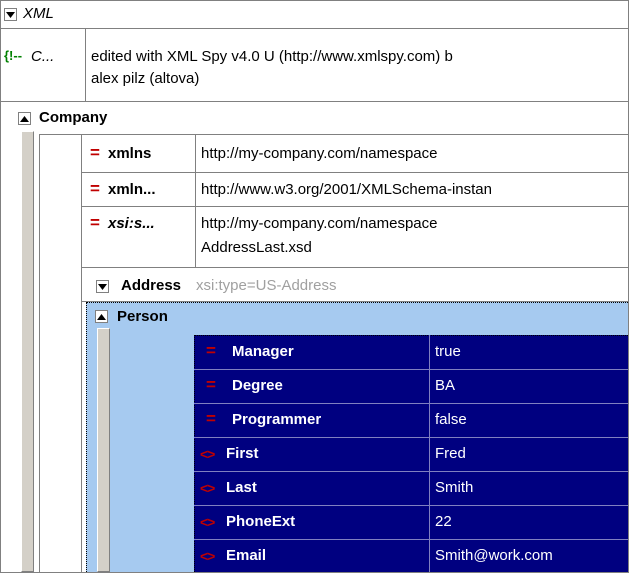  What do you see at coordinates (38, 13) in the screenshot?
I see `xml-root-label: XML` at bounding box center [38, 13].